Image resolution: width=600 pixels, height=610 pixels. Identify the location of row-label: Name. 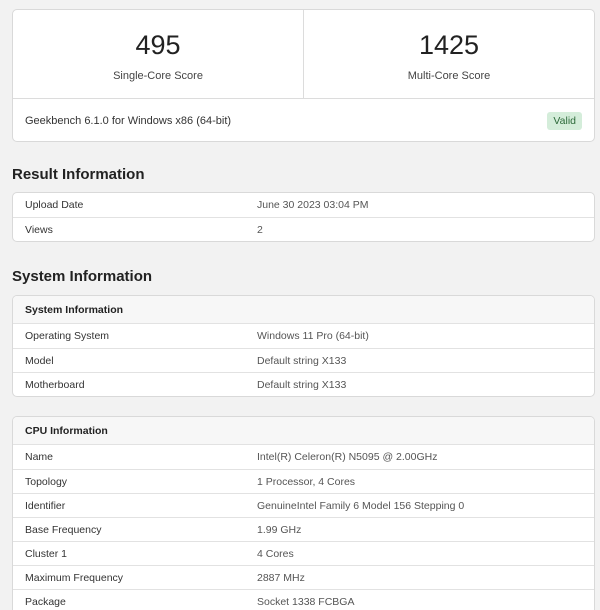
(39, 457).